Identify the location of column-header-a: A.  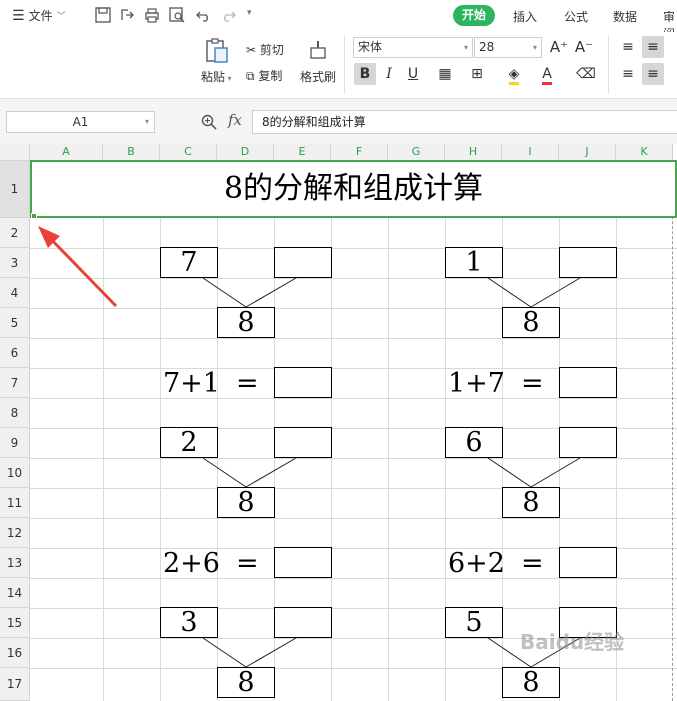
(66, 152).